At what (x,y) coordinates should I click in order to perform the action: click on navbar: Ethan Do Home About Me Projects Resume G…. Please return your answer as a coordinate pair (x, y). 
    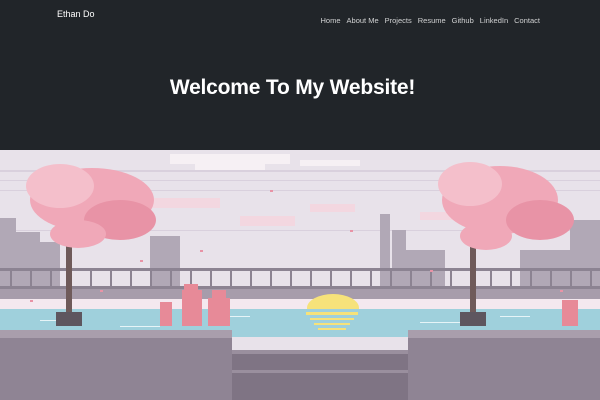
    Looking at the image, I should click on (300, 15).